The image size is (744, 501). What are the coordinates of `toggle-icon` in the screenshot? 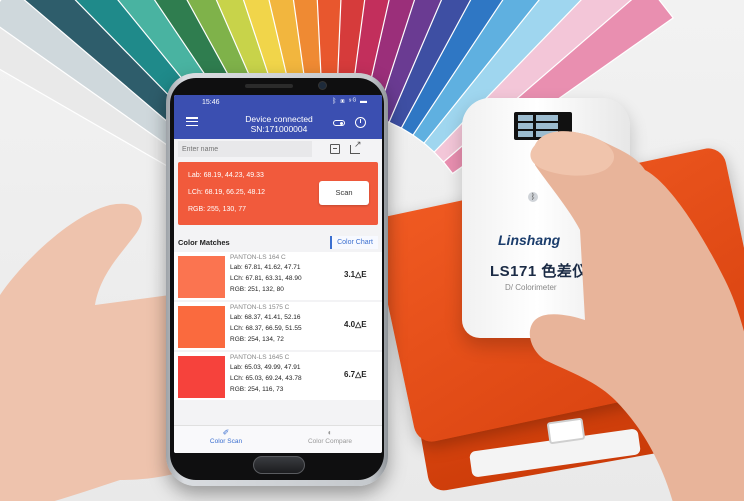 It's located at (339, 123).